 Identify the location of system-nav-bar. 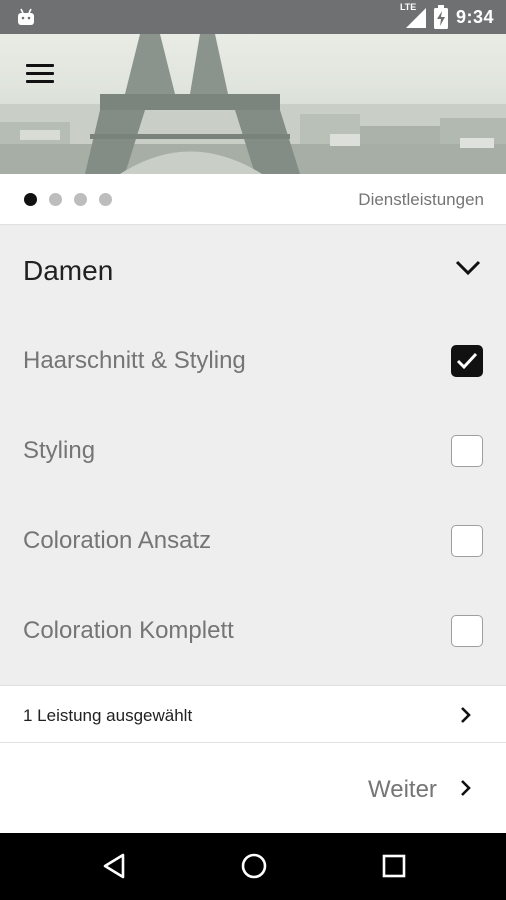
(253, 866).